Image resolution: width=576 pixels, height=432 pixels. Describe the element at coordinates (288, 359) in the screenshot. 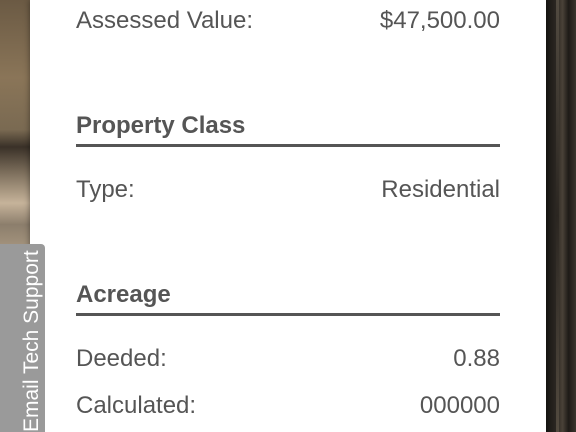

I see `deeded-acreage-row: Deeded: 0.88` at that location.